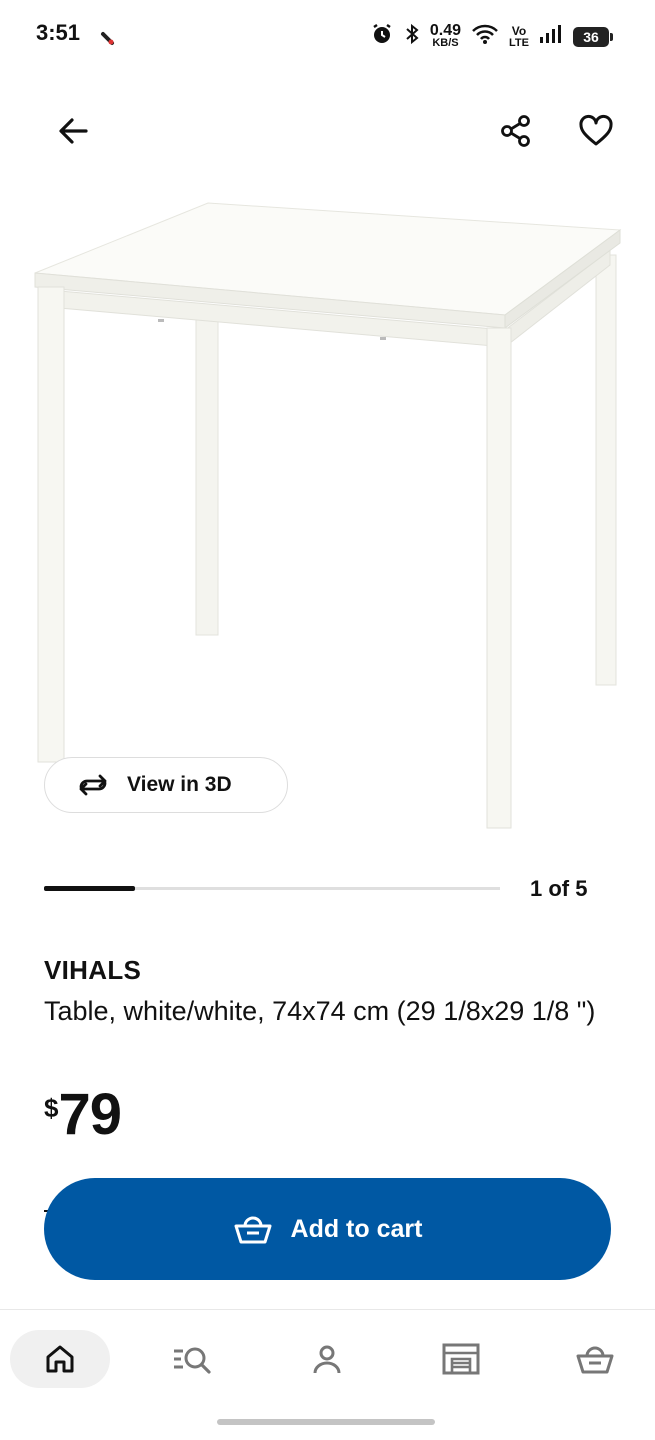 The width and height of the screenshot is (655, 1440). Describe the element at coordinates (90, 888) in the screenshot. I see `carousel-progress-fill` at that location.